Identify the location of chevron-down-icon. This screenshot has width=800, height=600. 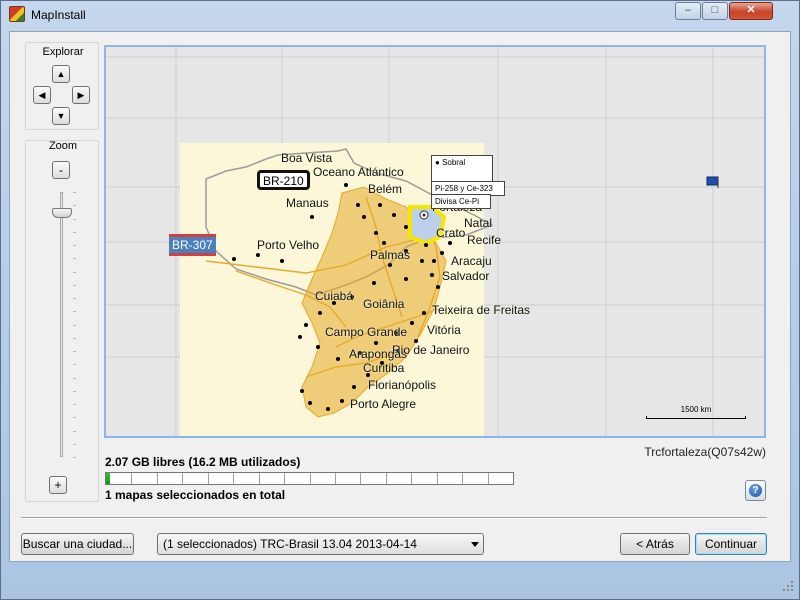
(475, 544).